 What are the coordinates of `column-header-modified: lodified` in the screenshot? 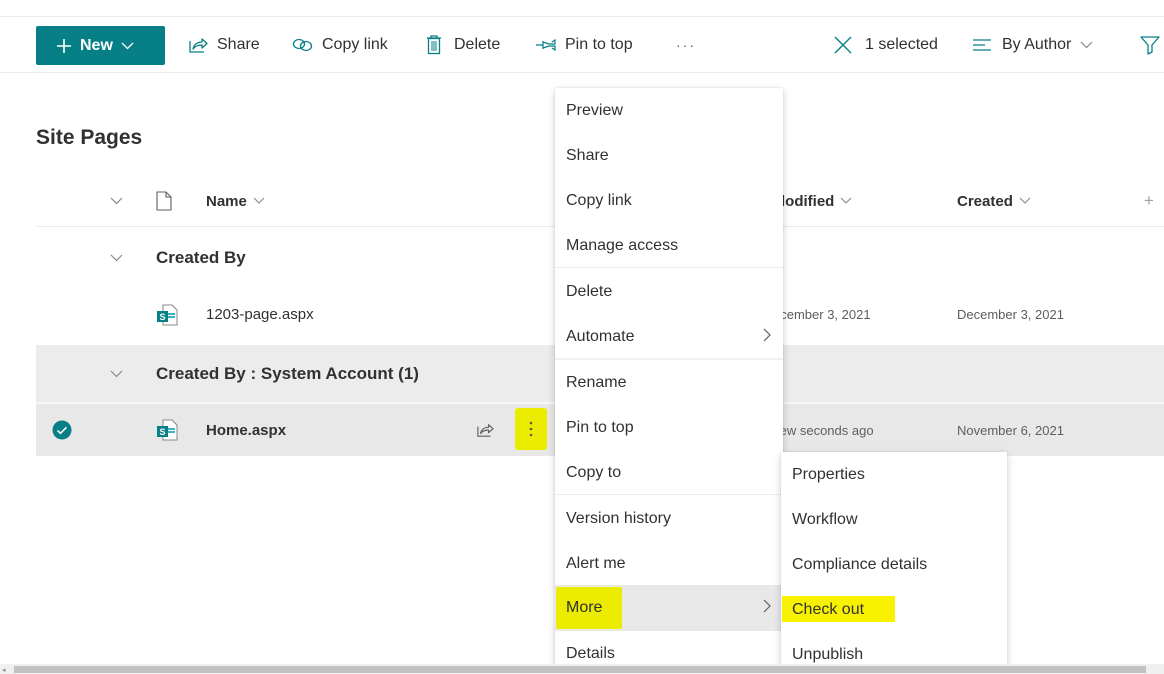 It's located at (816, 201).